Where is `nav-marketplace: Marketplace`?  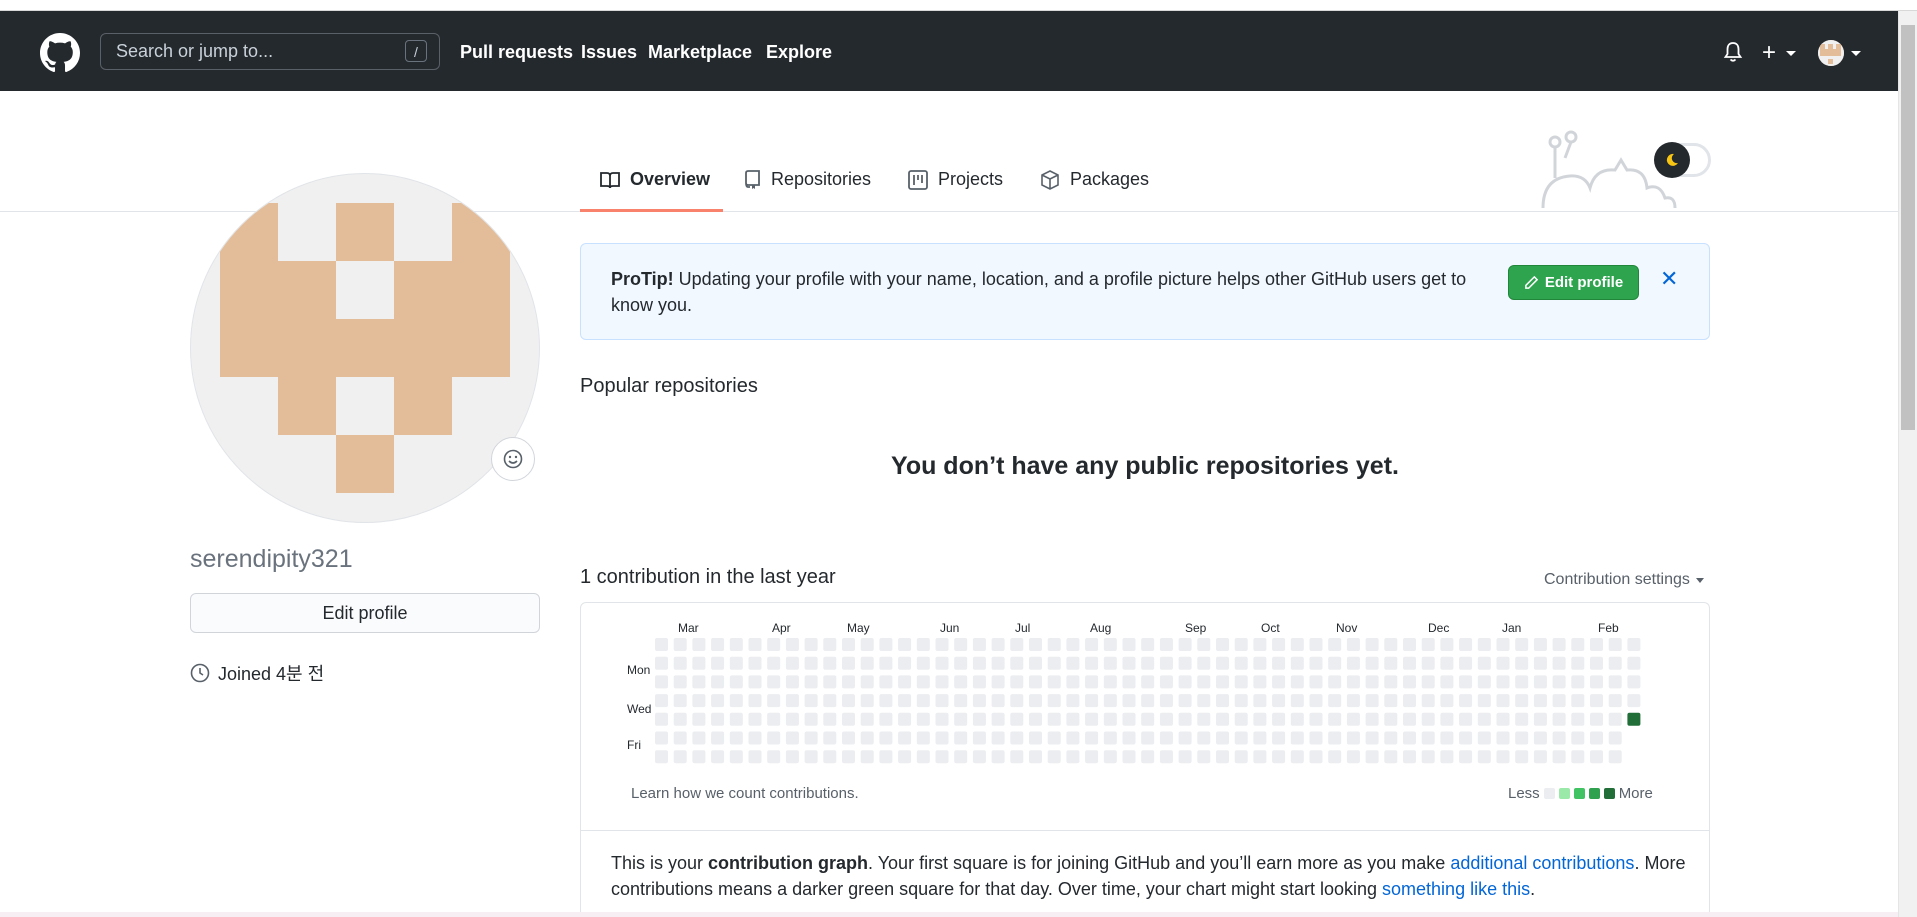 nav-marketplace: Marketplace is located at coordinates (700, 52).